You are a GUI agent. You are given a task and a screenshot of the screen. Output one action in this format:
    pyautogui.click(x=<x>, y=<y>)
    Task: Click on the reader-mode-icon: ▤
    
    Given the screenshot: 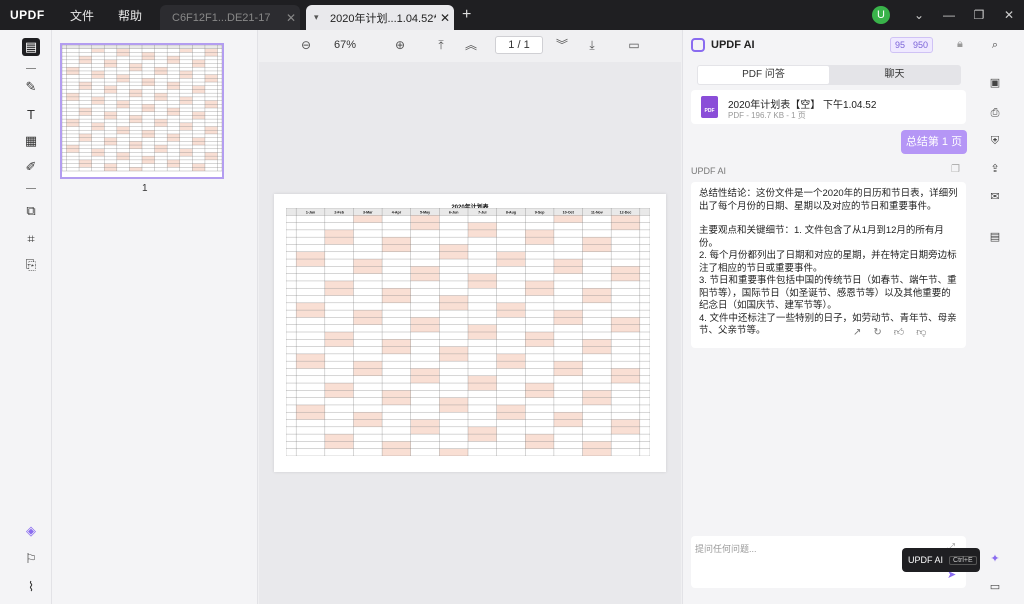 What is the action you would take?
    pyautogui.click(x=31, y=47)
    